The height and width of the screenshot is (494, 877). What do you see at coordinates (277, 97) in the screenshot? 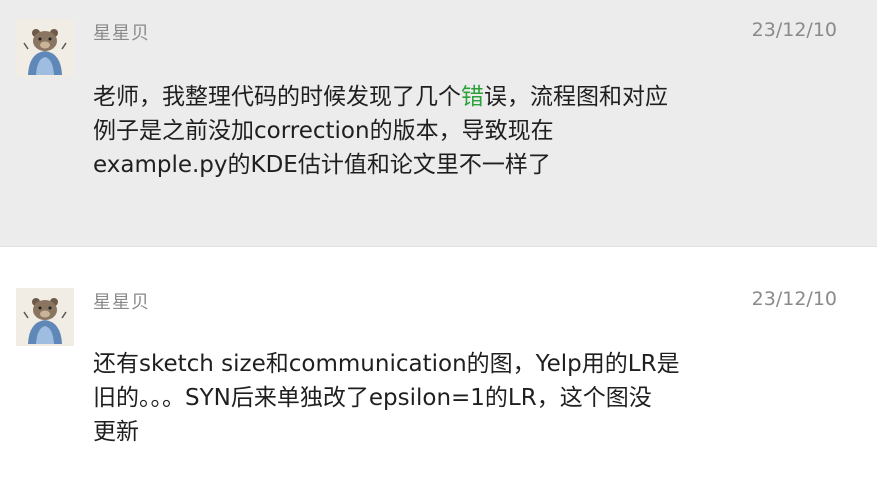
I see `message-text-part: 老师，我整理代码的时候发现了几个` at bounding box center [277, 97].